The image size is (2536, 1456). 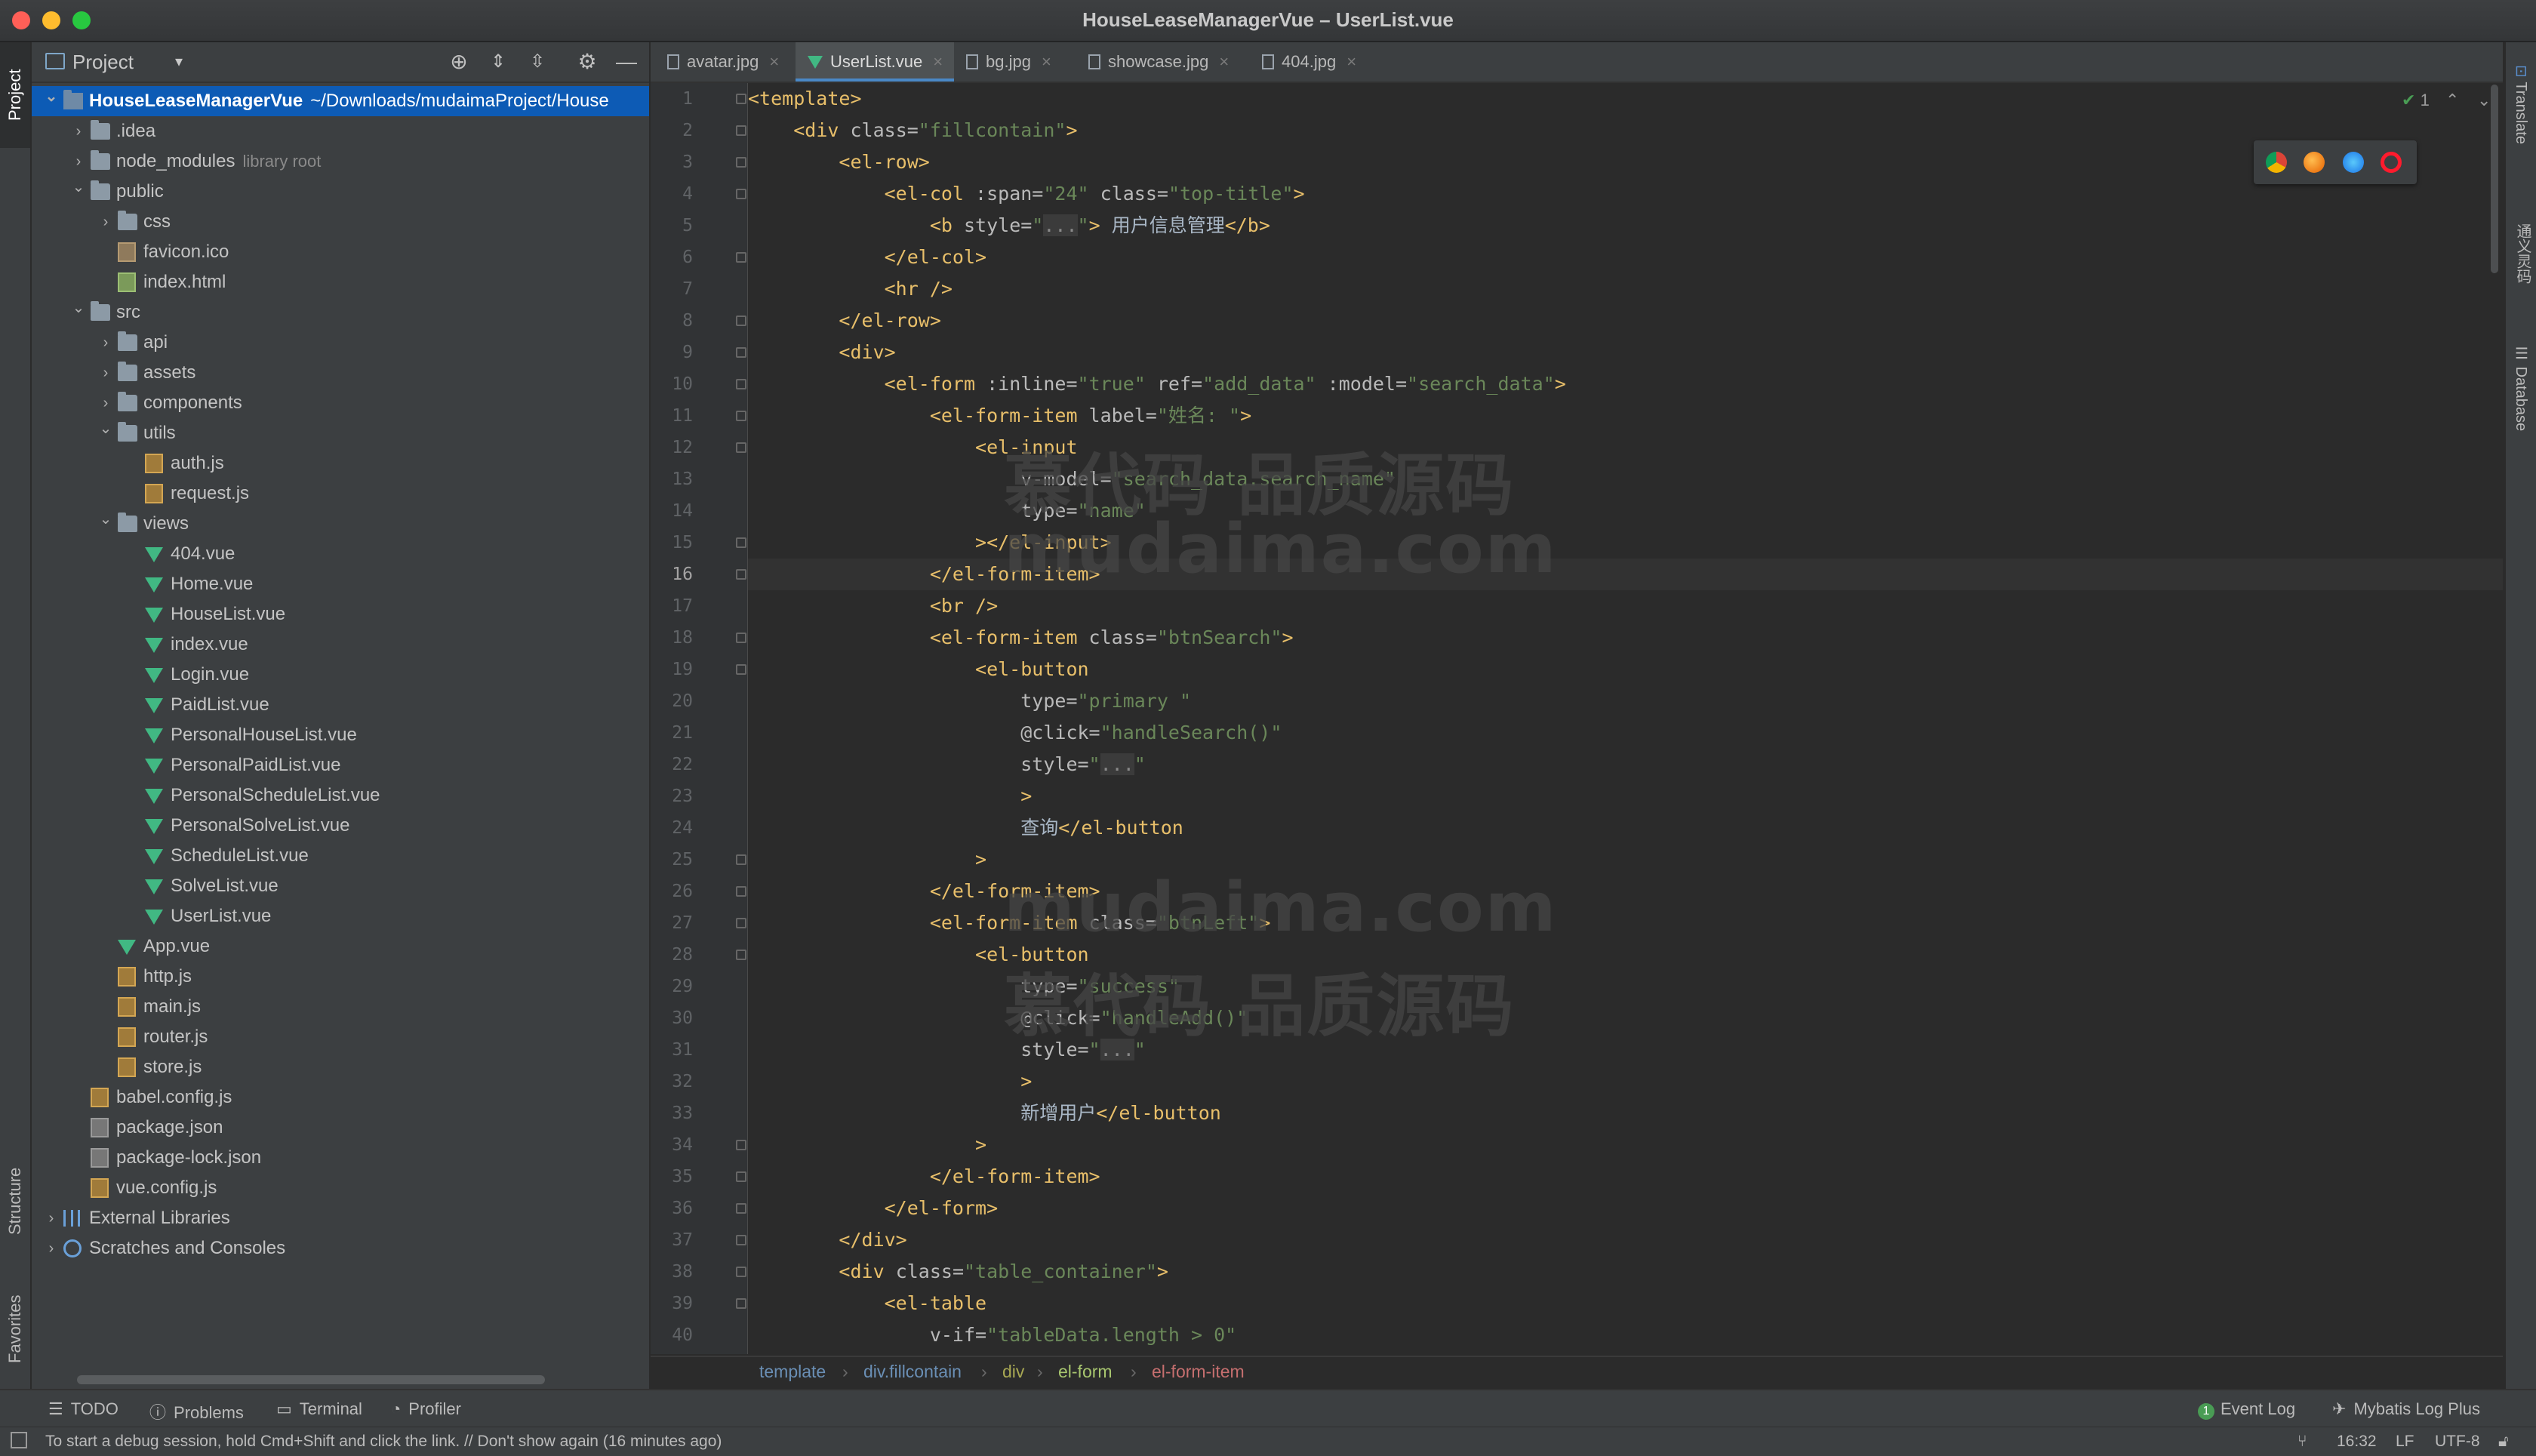 I want to click on tree-item: PersonalPaidList.vue, so click(x=340, y=765).